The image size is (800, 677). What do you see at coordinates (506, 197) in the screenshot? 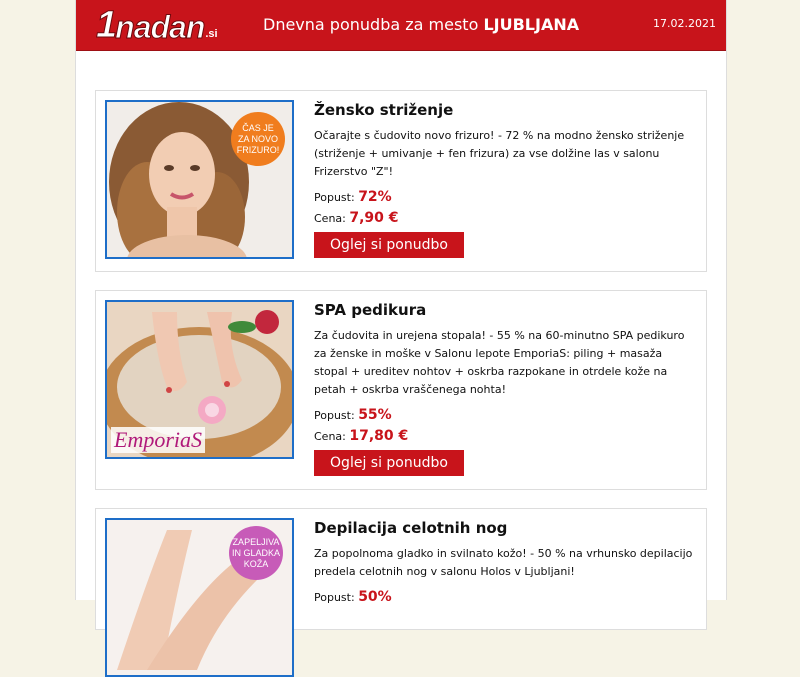
I see `discount-row: Popust: 72%` at bounding box center [506, 197].